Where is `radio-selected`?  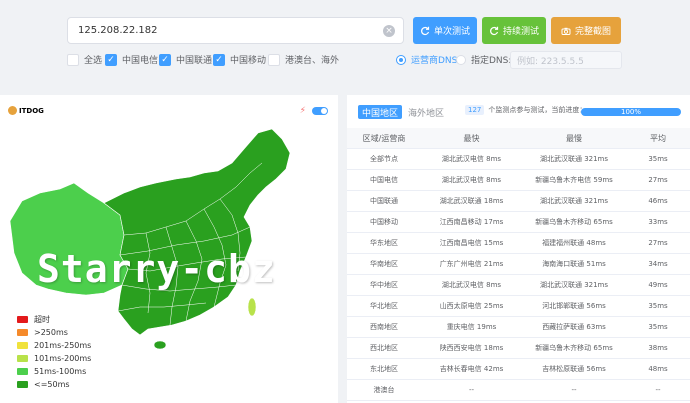 radio-selected is located at coordinates (401, 59).